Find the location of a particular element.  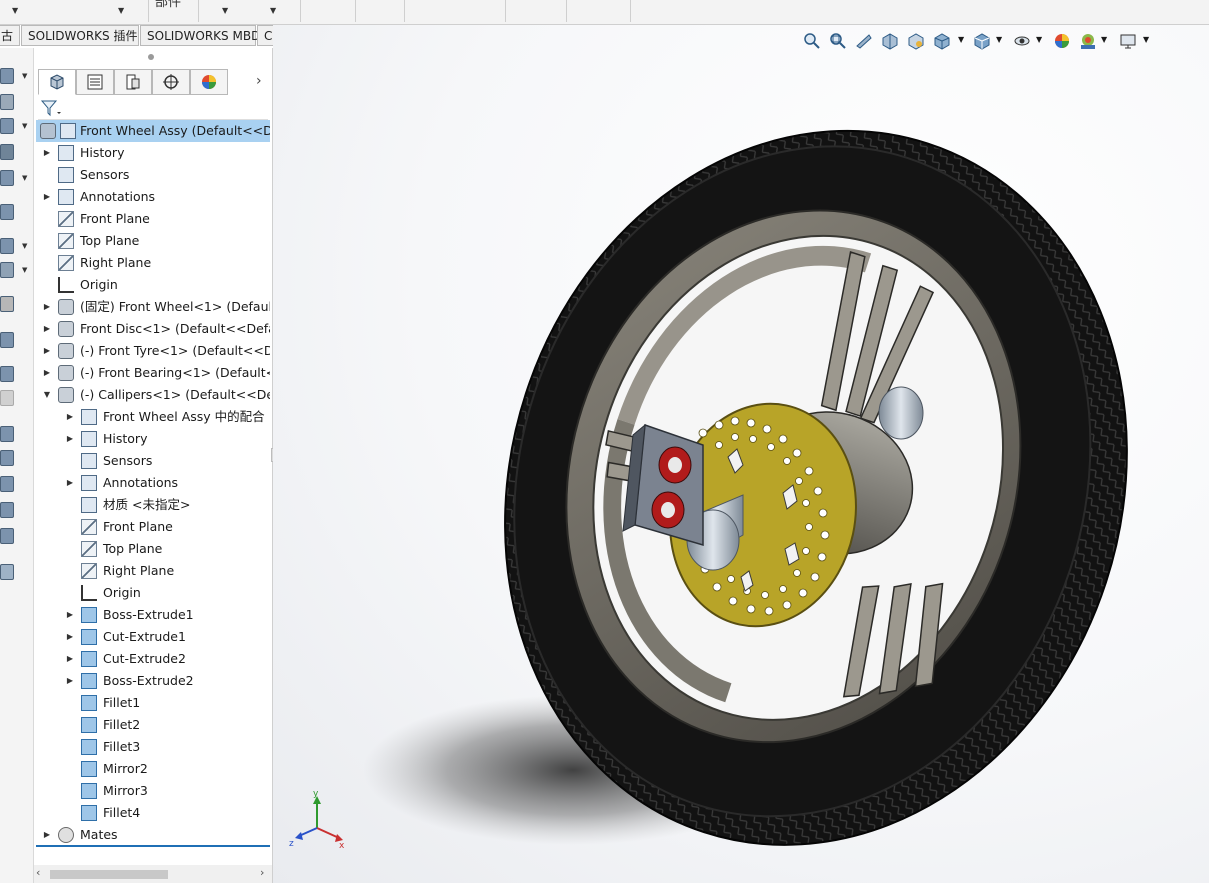

tab-partial: 古 is located at coordinates (10, 35).